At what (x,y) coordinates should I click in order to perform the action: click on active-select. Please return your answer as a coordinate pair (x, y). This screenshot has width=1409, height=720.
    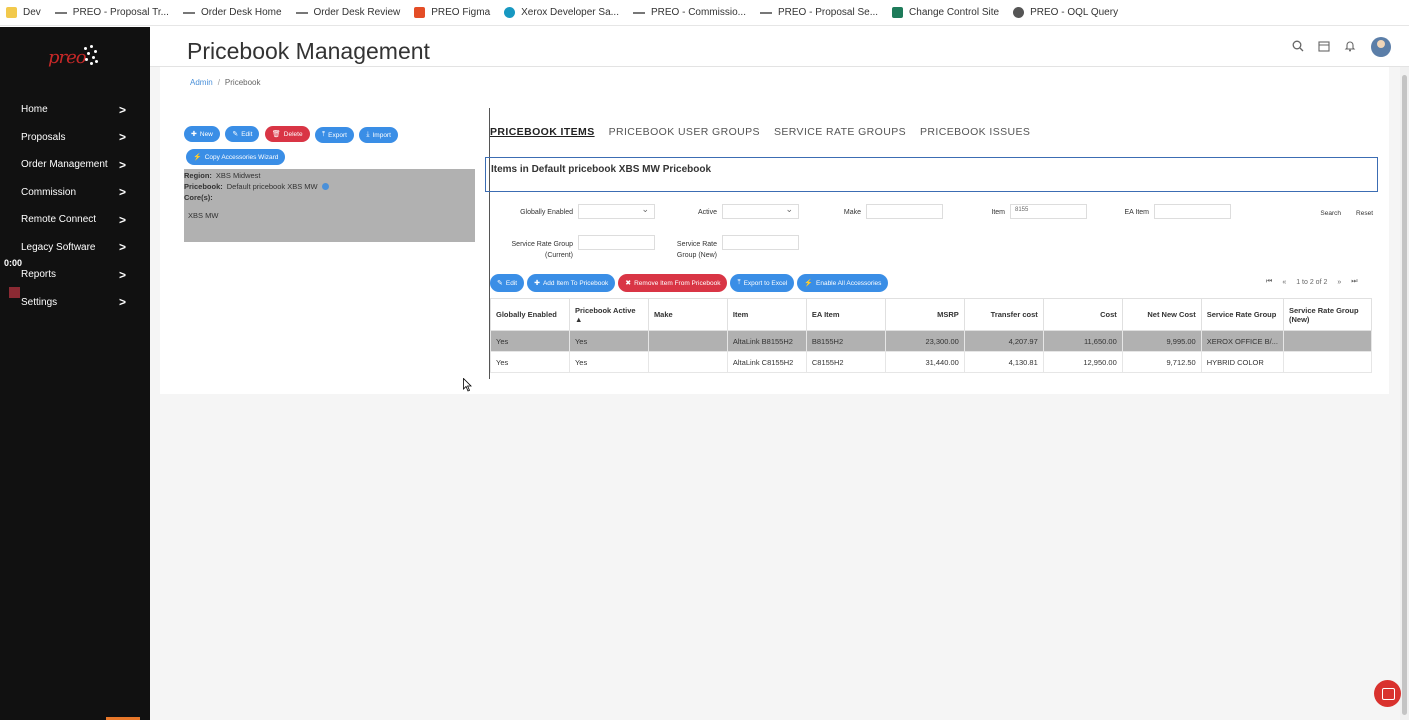
    Looking at the image, I should click on (760, 211).